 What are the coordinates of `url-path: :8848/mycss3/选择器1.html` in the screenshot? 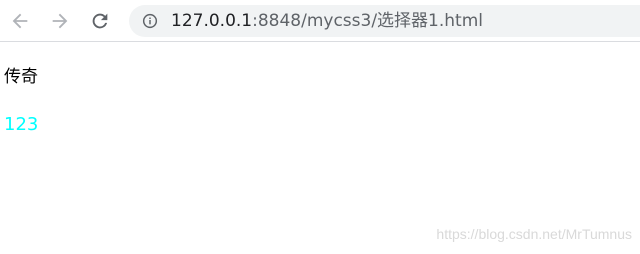 It's located at (367, 21).